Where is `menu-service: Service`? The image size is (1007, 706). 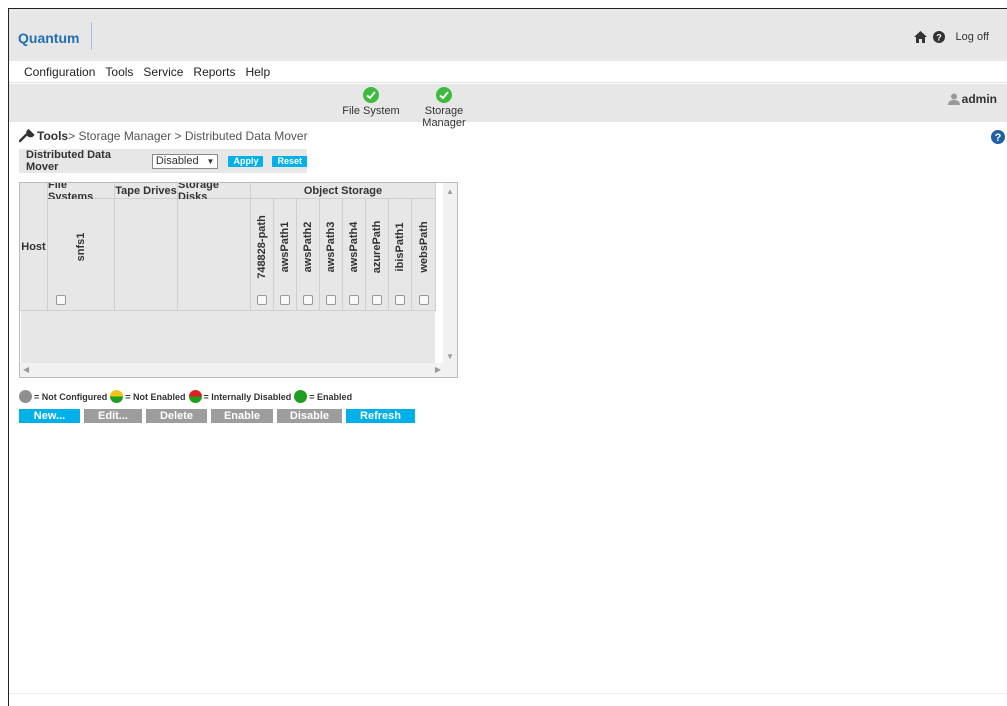 menu-service: Service is located at coordinates (163, 72).